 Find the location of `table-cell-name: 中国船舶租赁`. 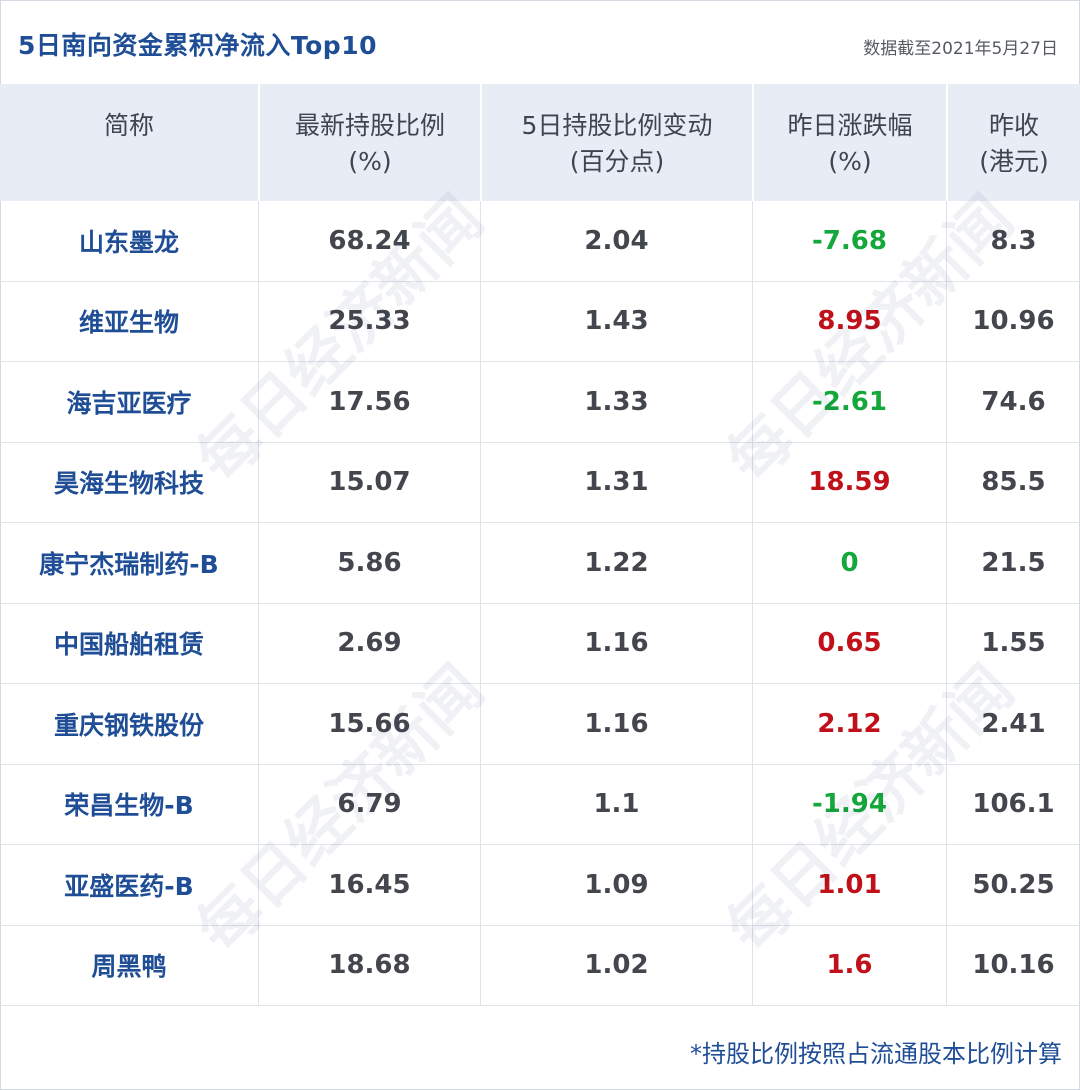

table-cell-name: 中国船舶租赁 is located at coordinates (128, 645).